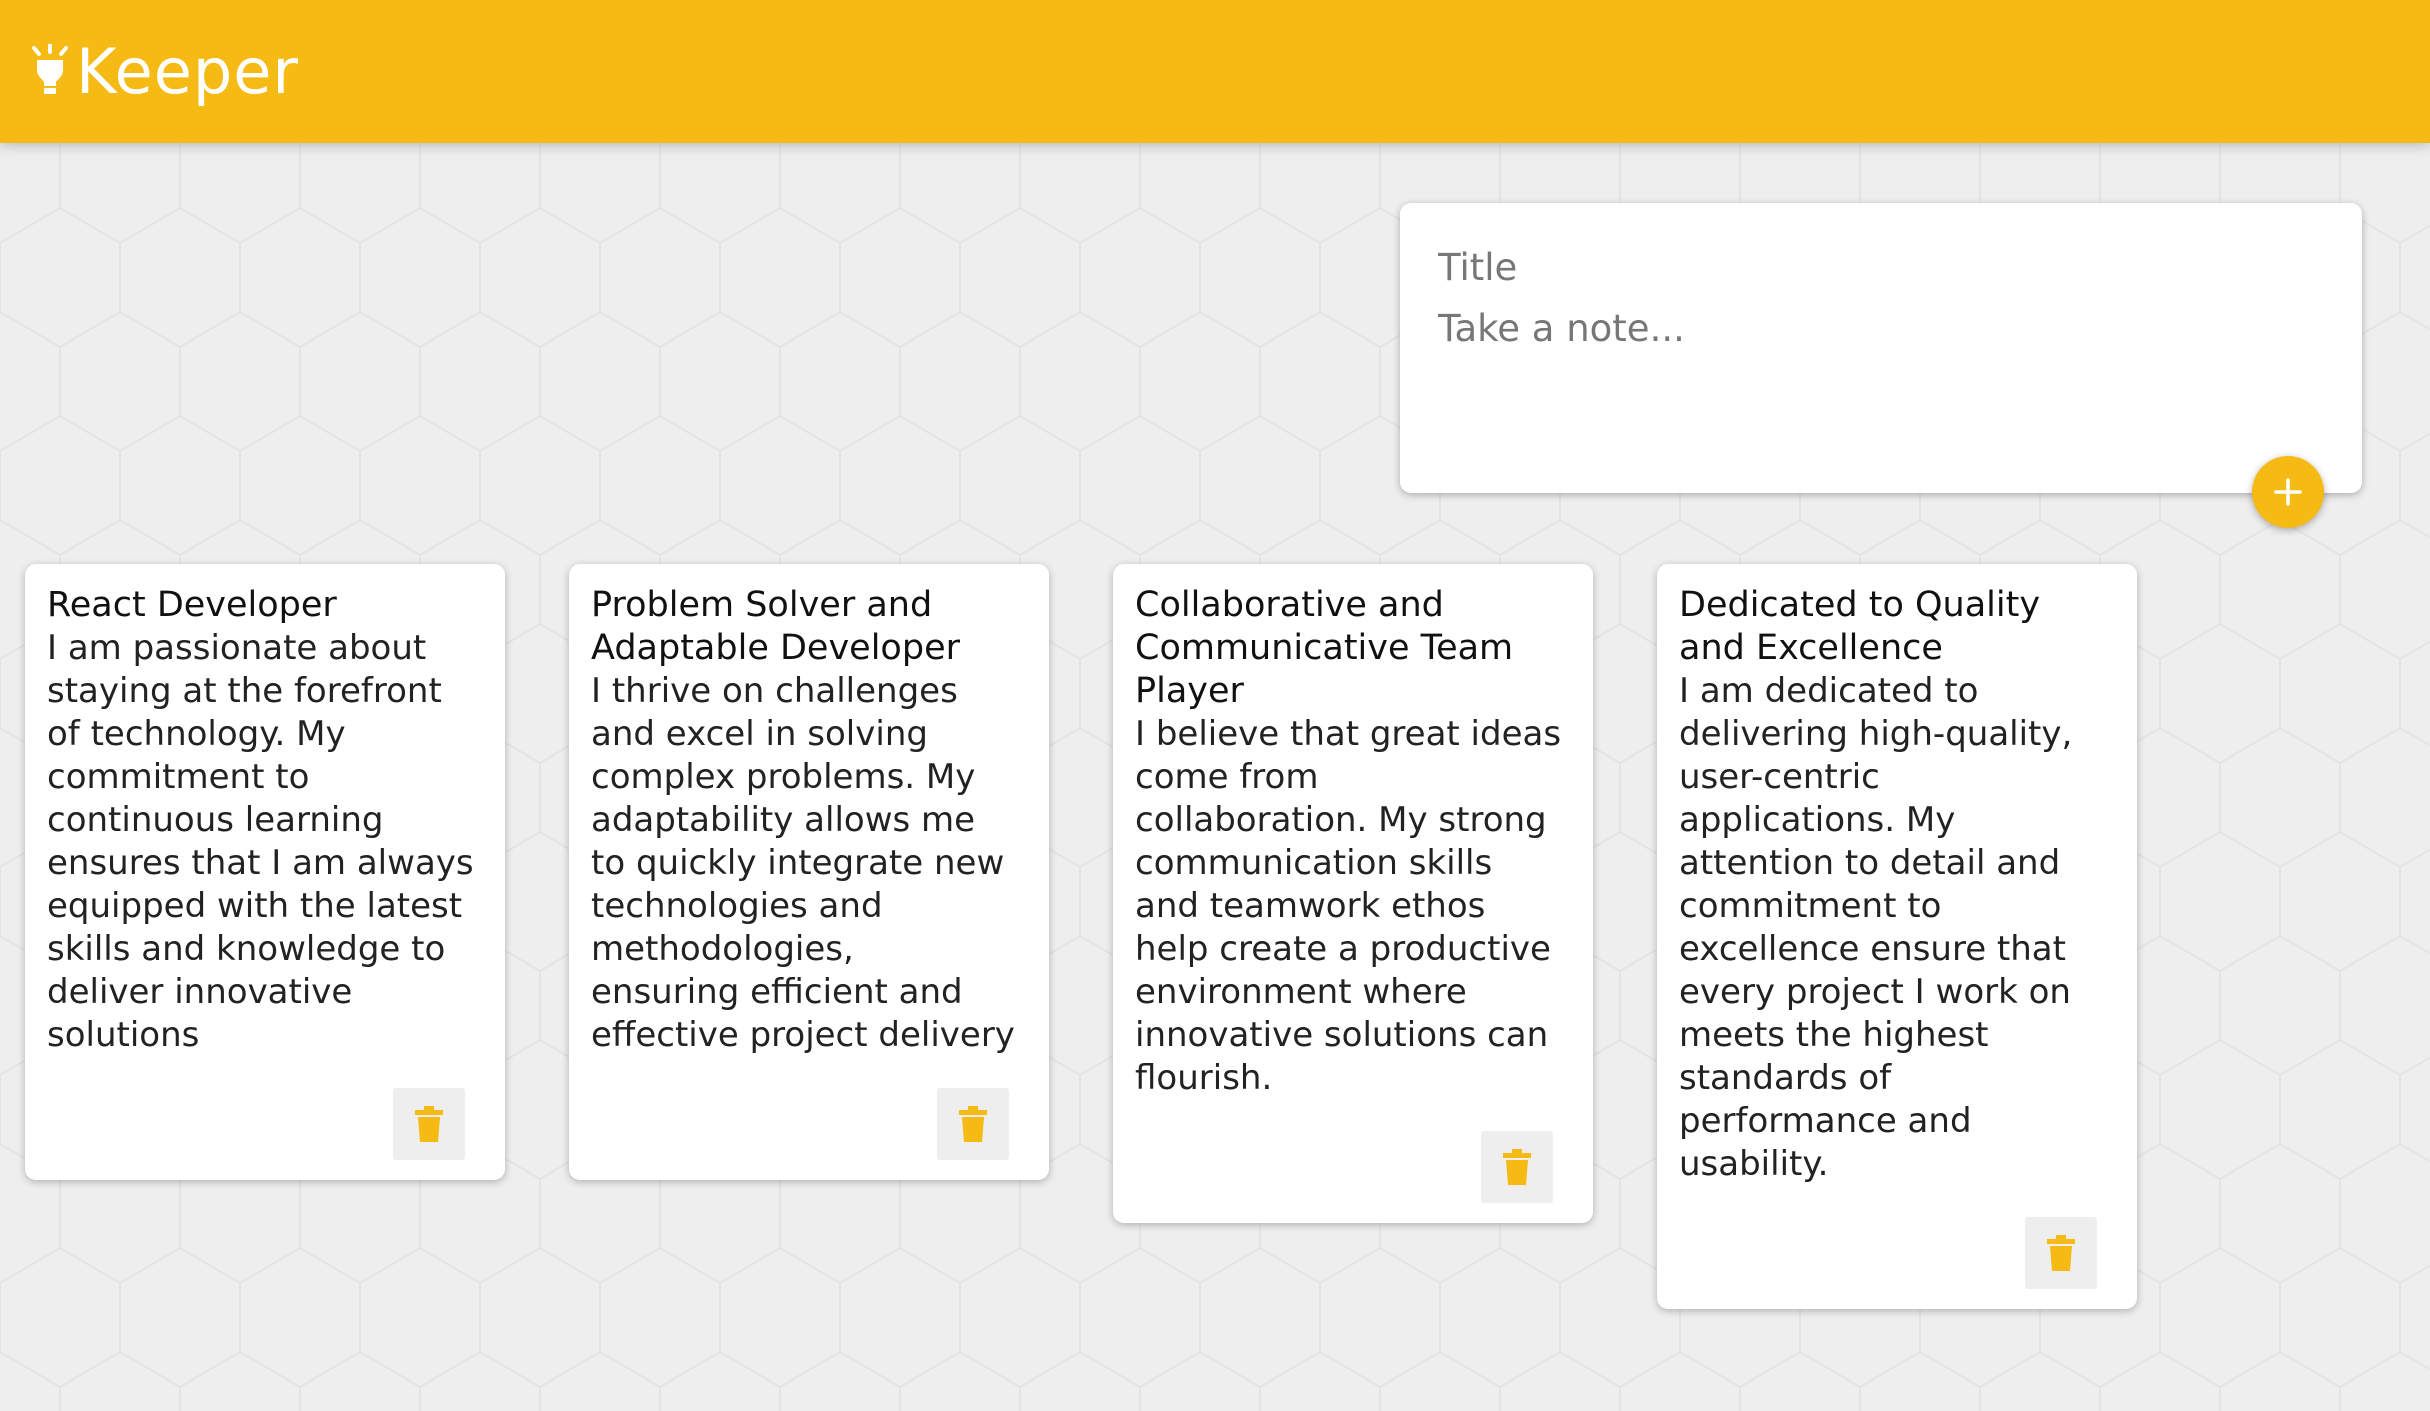 The width and height of the screenshot is (2430, 1411). I want to click on note-title-input, so click(1878, 267).